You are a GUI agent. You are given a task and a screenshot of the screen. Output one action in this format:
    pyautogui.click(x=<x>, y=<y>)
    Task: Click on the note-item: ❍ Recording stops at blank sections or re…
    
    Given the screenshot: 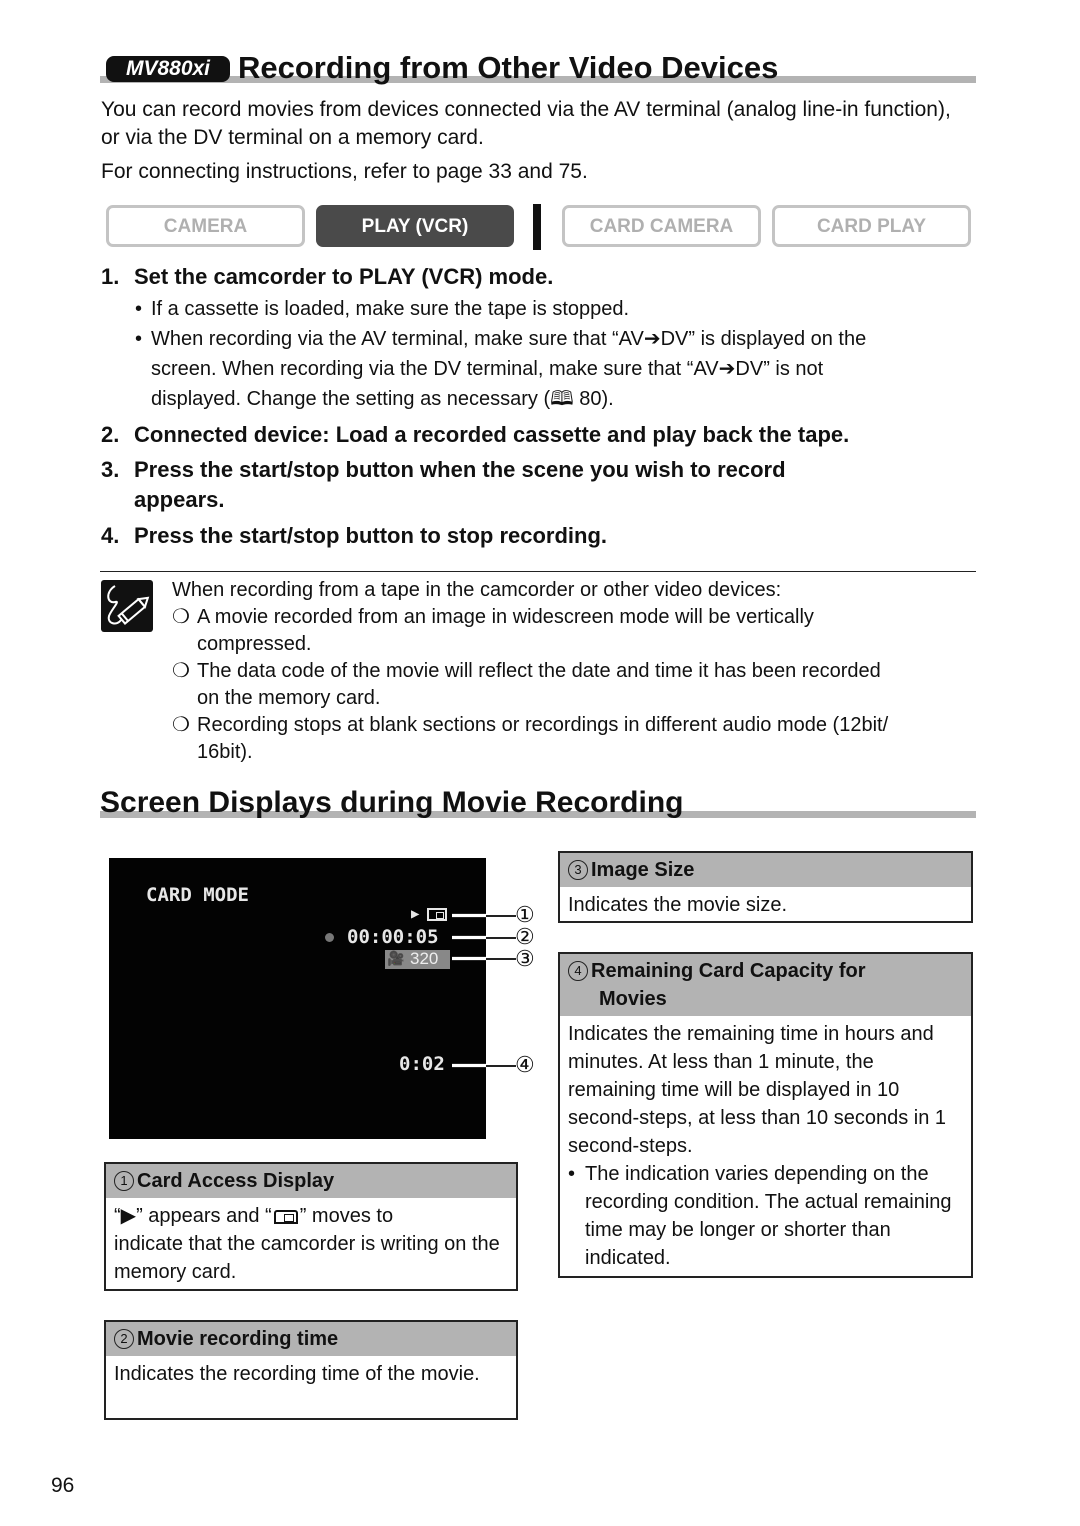 What is the action you would take?
    pyautogui.click(x=572, y=739)
    